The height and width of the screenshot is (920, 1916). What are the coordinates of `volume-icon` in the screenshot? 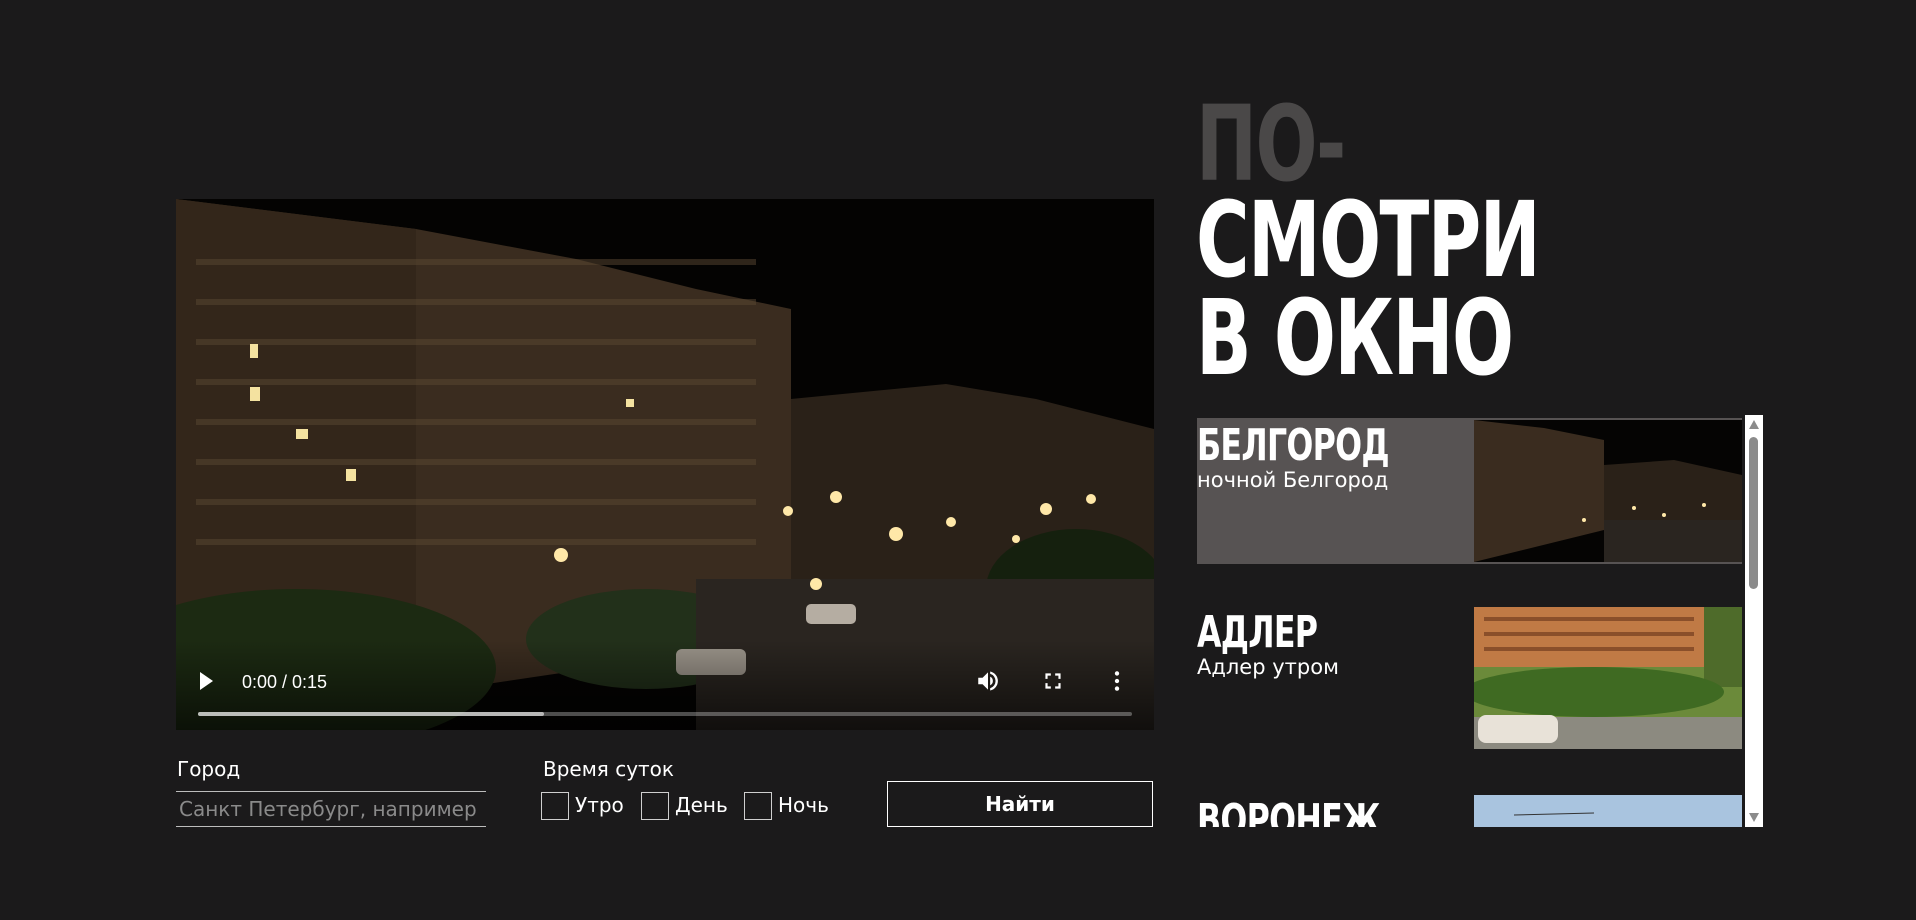 It's located at (988, 681).